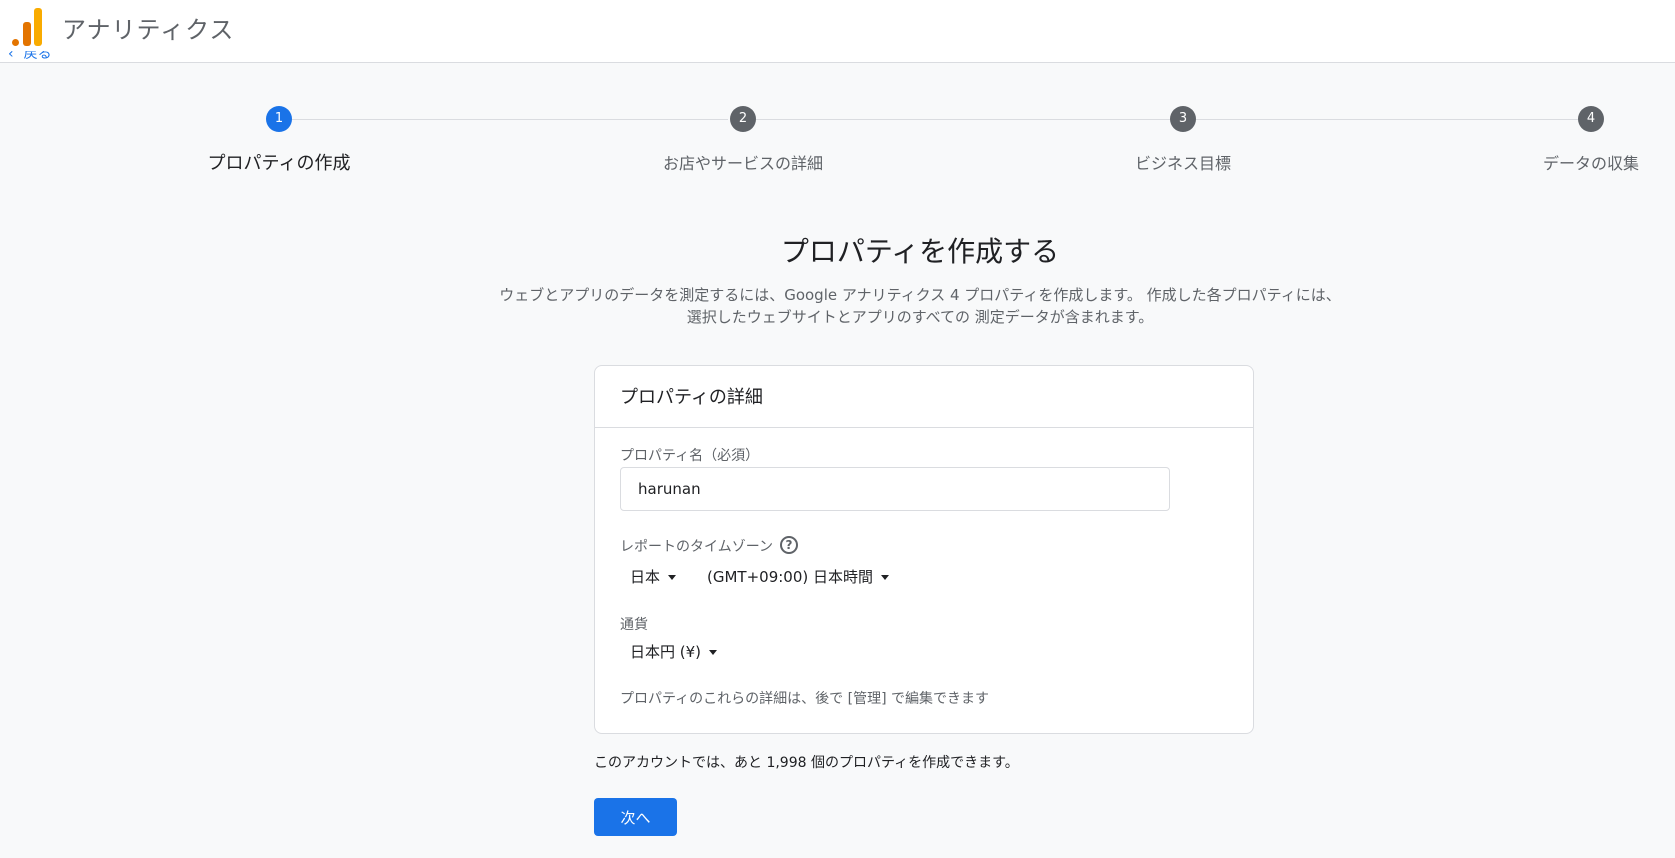  Describe the element at coordinates (634, 625) in the screenshot. I see `currency-label: 通貨` at that location.